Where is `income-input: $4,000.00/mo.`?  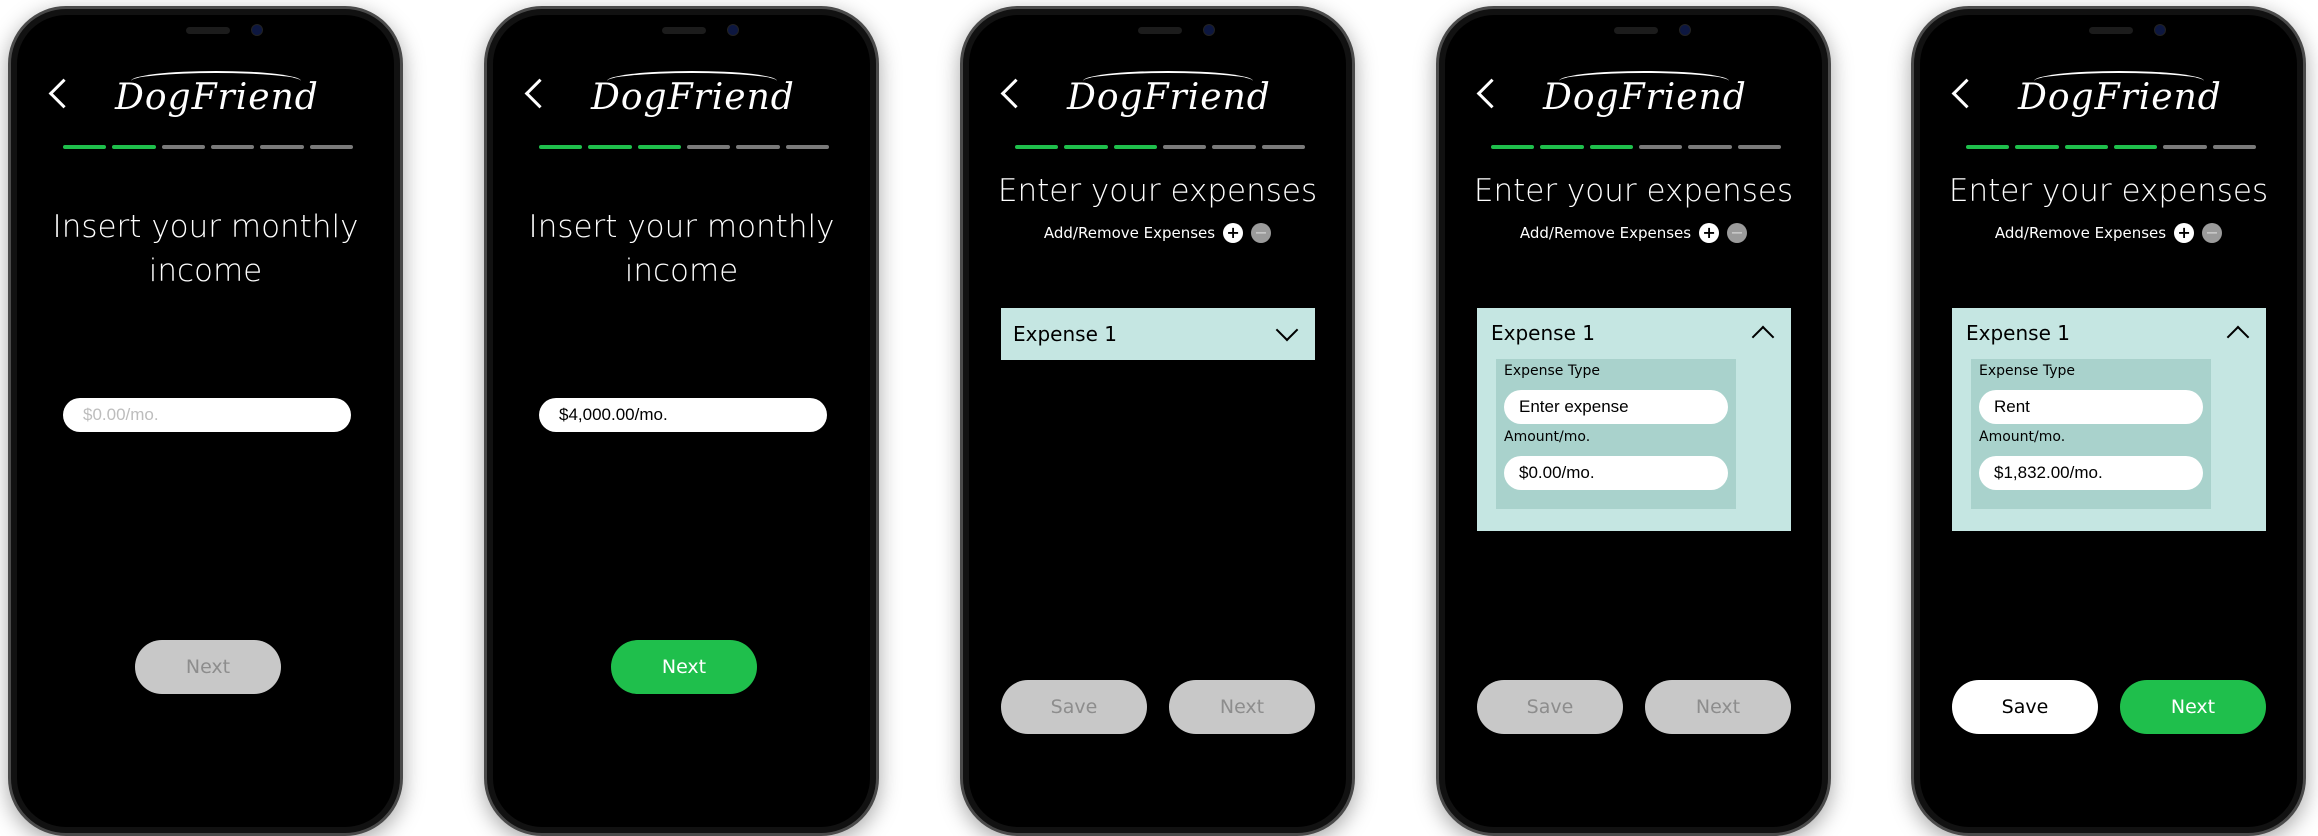
income-input: $4,000.00/mo. is located at coordinates (683, 415).